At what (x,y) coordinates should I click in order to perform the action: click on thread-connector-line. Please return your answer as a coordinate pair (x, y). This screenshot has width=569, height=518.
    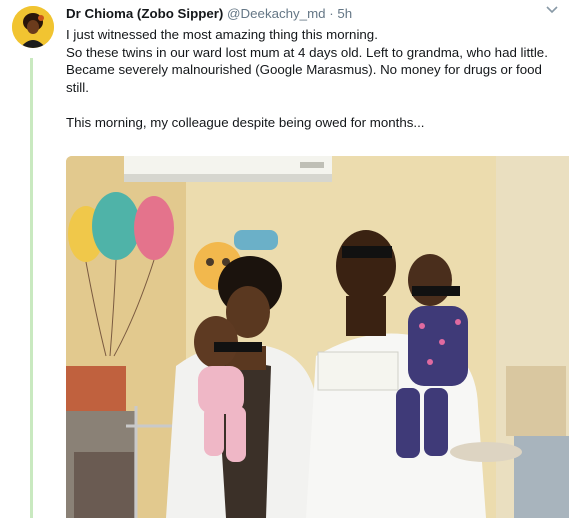
    Looking at the image, I should click on (31, 288).